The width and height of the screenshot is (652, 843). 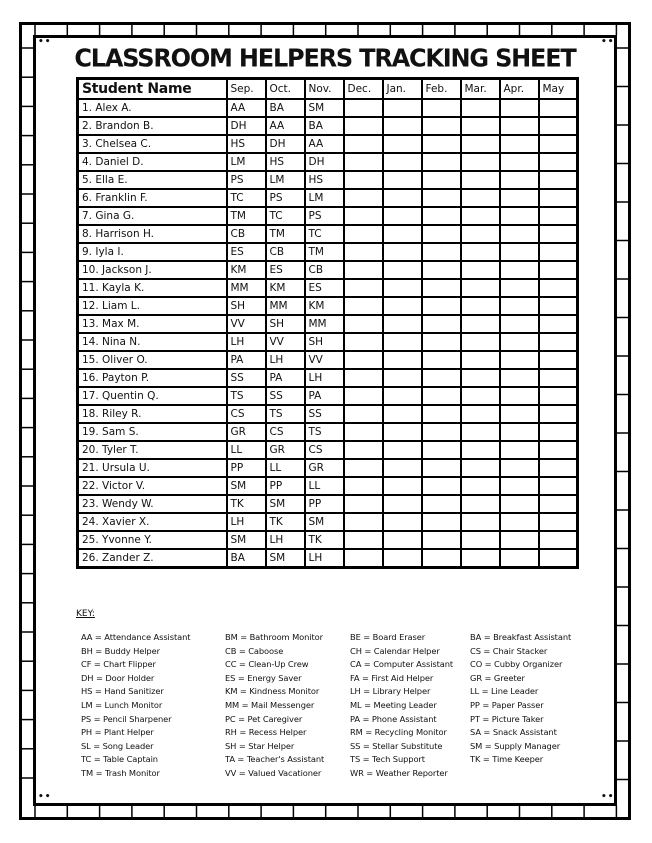 What do you see at coordinates (387, 759) in the screenshot?
I see `key-item: TS = Tech Support` at bounding box center [387, 759].